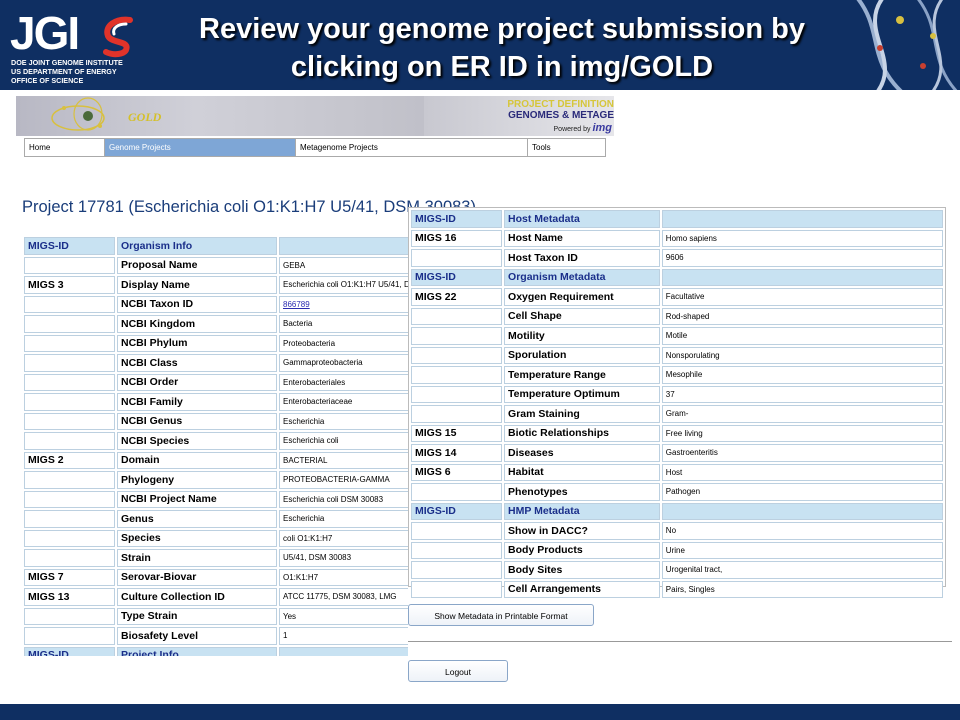 This screenshot has height=720, width=960. What do you see at coordinates (343, 363) in the screenshot?
I see `field-value-cell: Gammaproteobacteria` at bounding box center [343, 363].